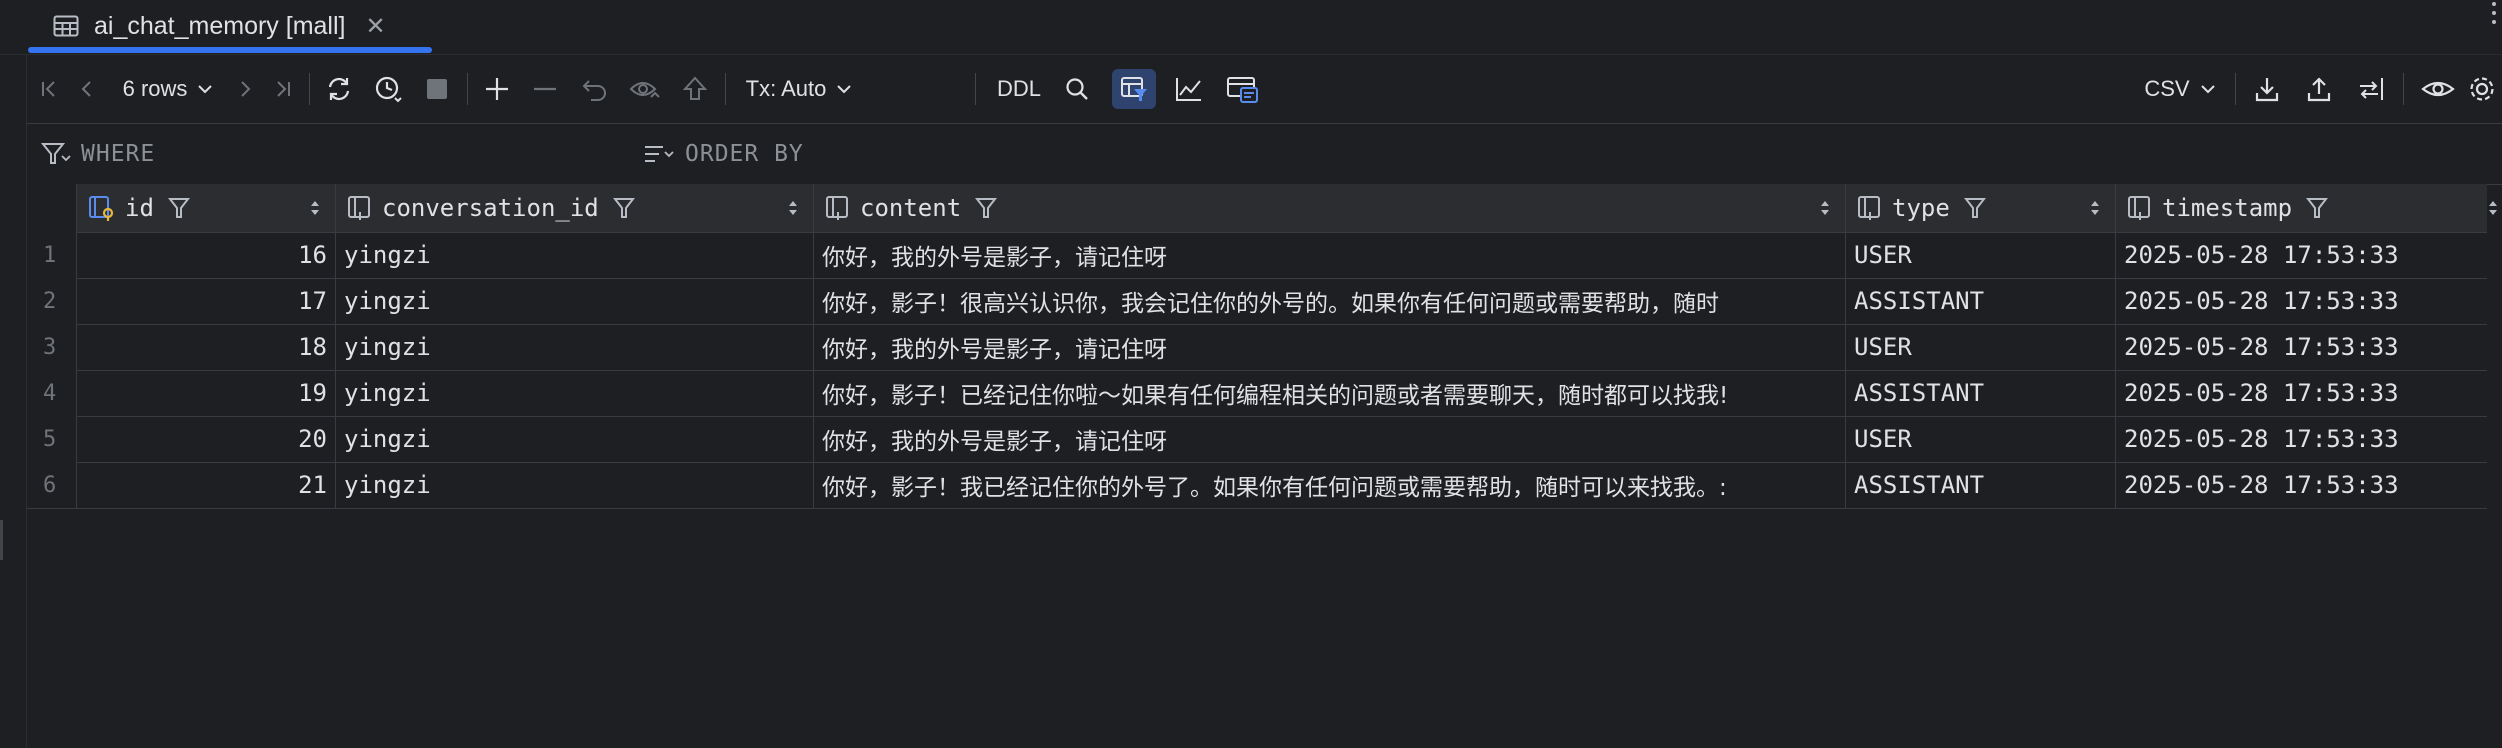 This screenshot has width=2502, height=748. I want to click on stop-icon, so click(437, 89).